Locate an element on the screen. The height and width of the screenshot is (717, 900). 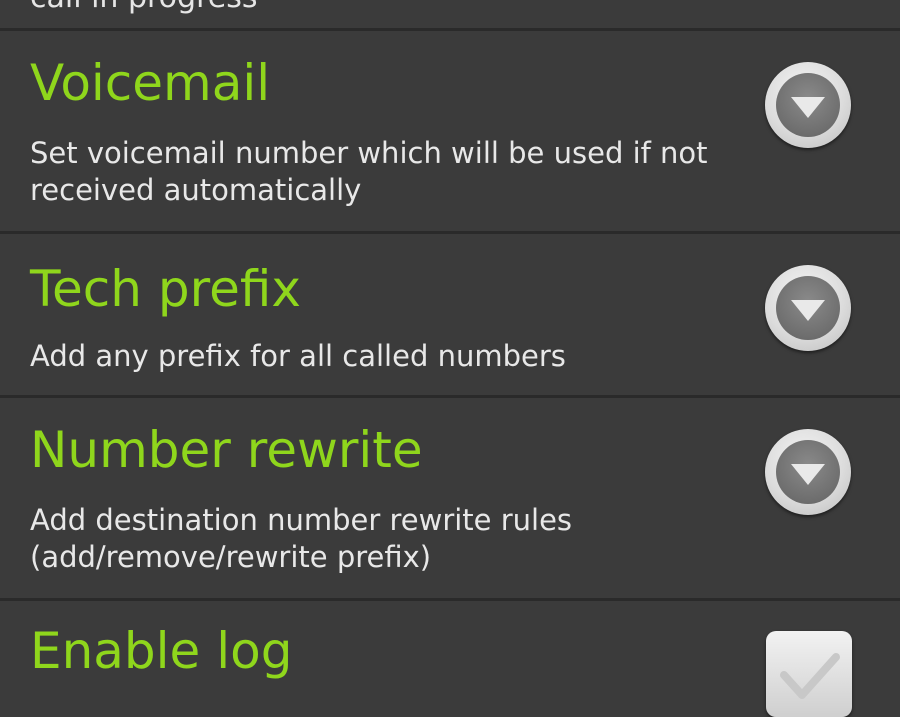
setting-summary: Add any prefix for all called numbers is located at coordinates (298, 356).